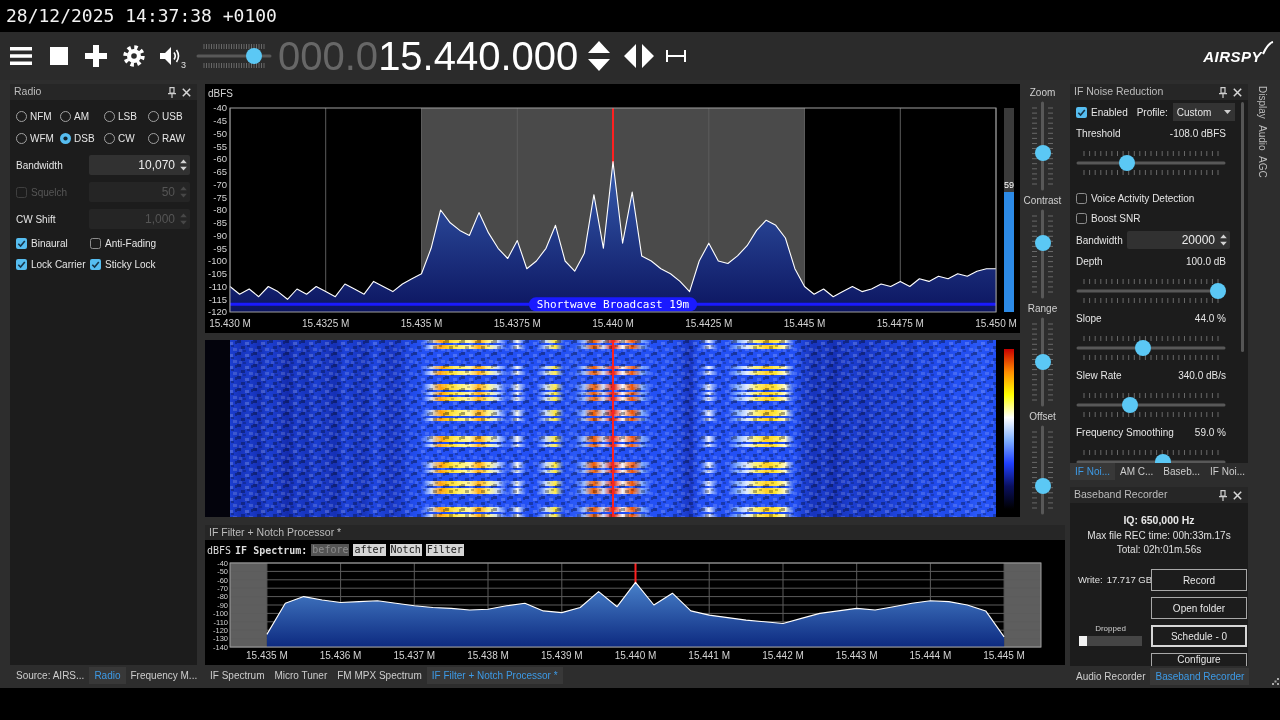  Describe the element at coordinates (328, 56) in the screenshot. I see `frequency-leading-digits: 000.0` at that location.